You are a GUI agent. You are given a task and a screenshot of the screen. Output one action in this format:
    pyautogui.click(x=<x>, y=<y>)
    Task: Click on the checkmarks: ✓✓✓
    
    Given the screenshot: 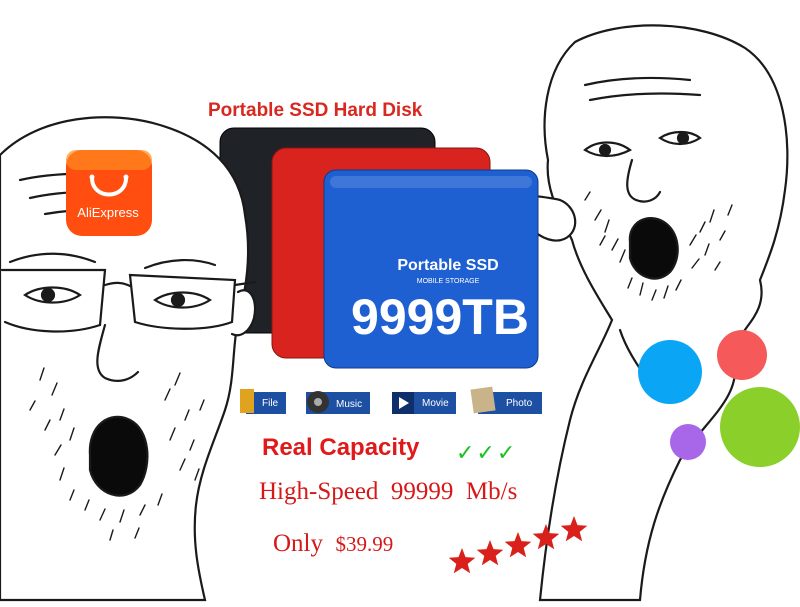 What is the action you would take?
    pyautogui.click(x=487, y=452)
    